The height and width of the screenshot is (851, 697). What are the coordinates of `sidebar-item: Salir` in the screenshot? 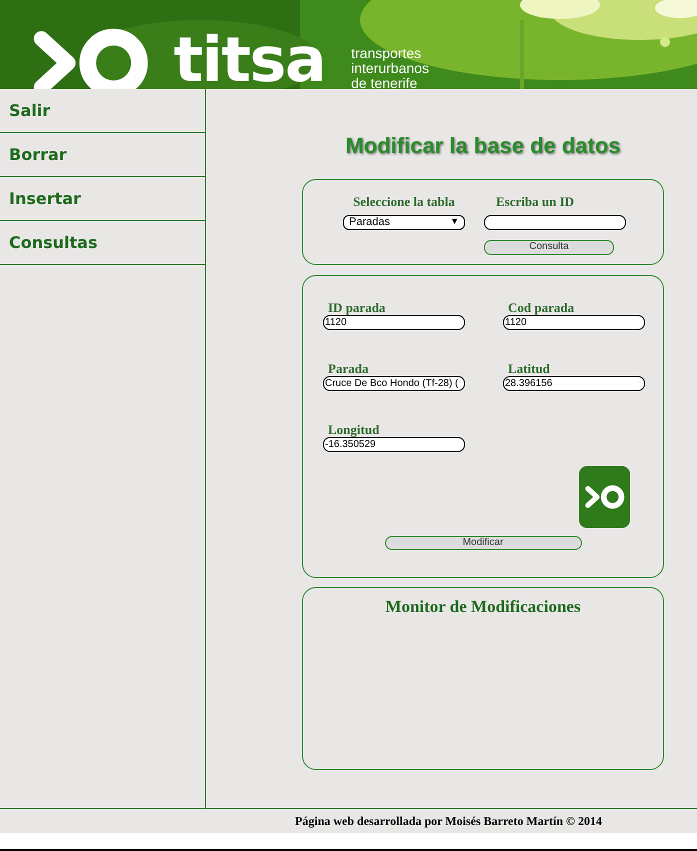 It's located at (102, 111).